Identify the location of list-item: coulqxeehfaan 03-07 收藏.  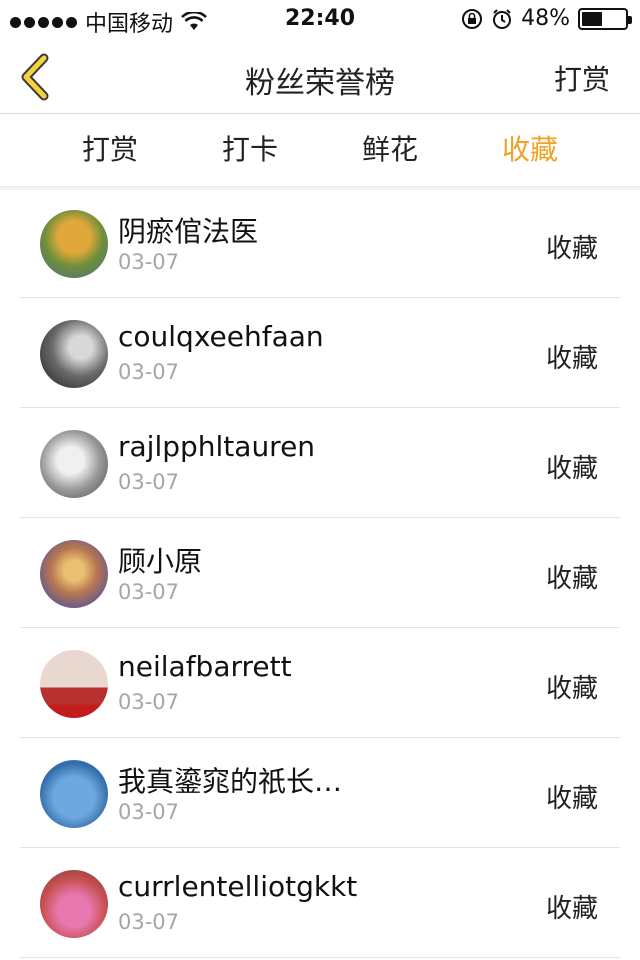
(320, 353).